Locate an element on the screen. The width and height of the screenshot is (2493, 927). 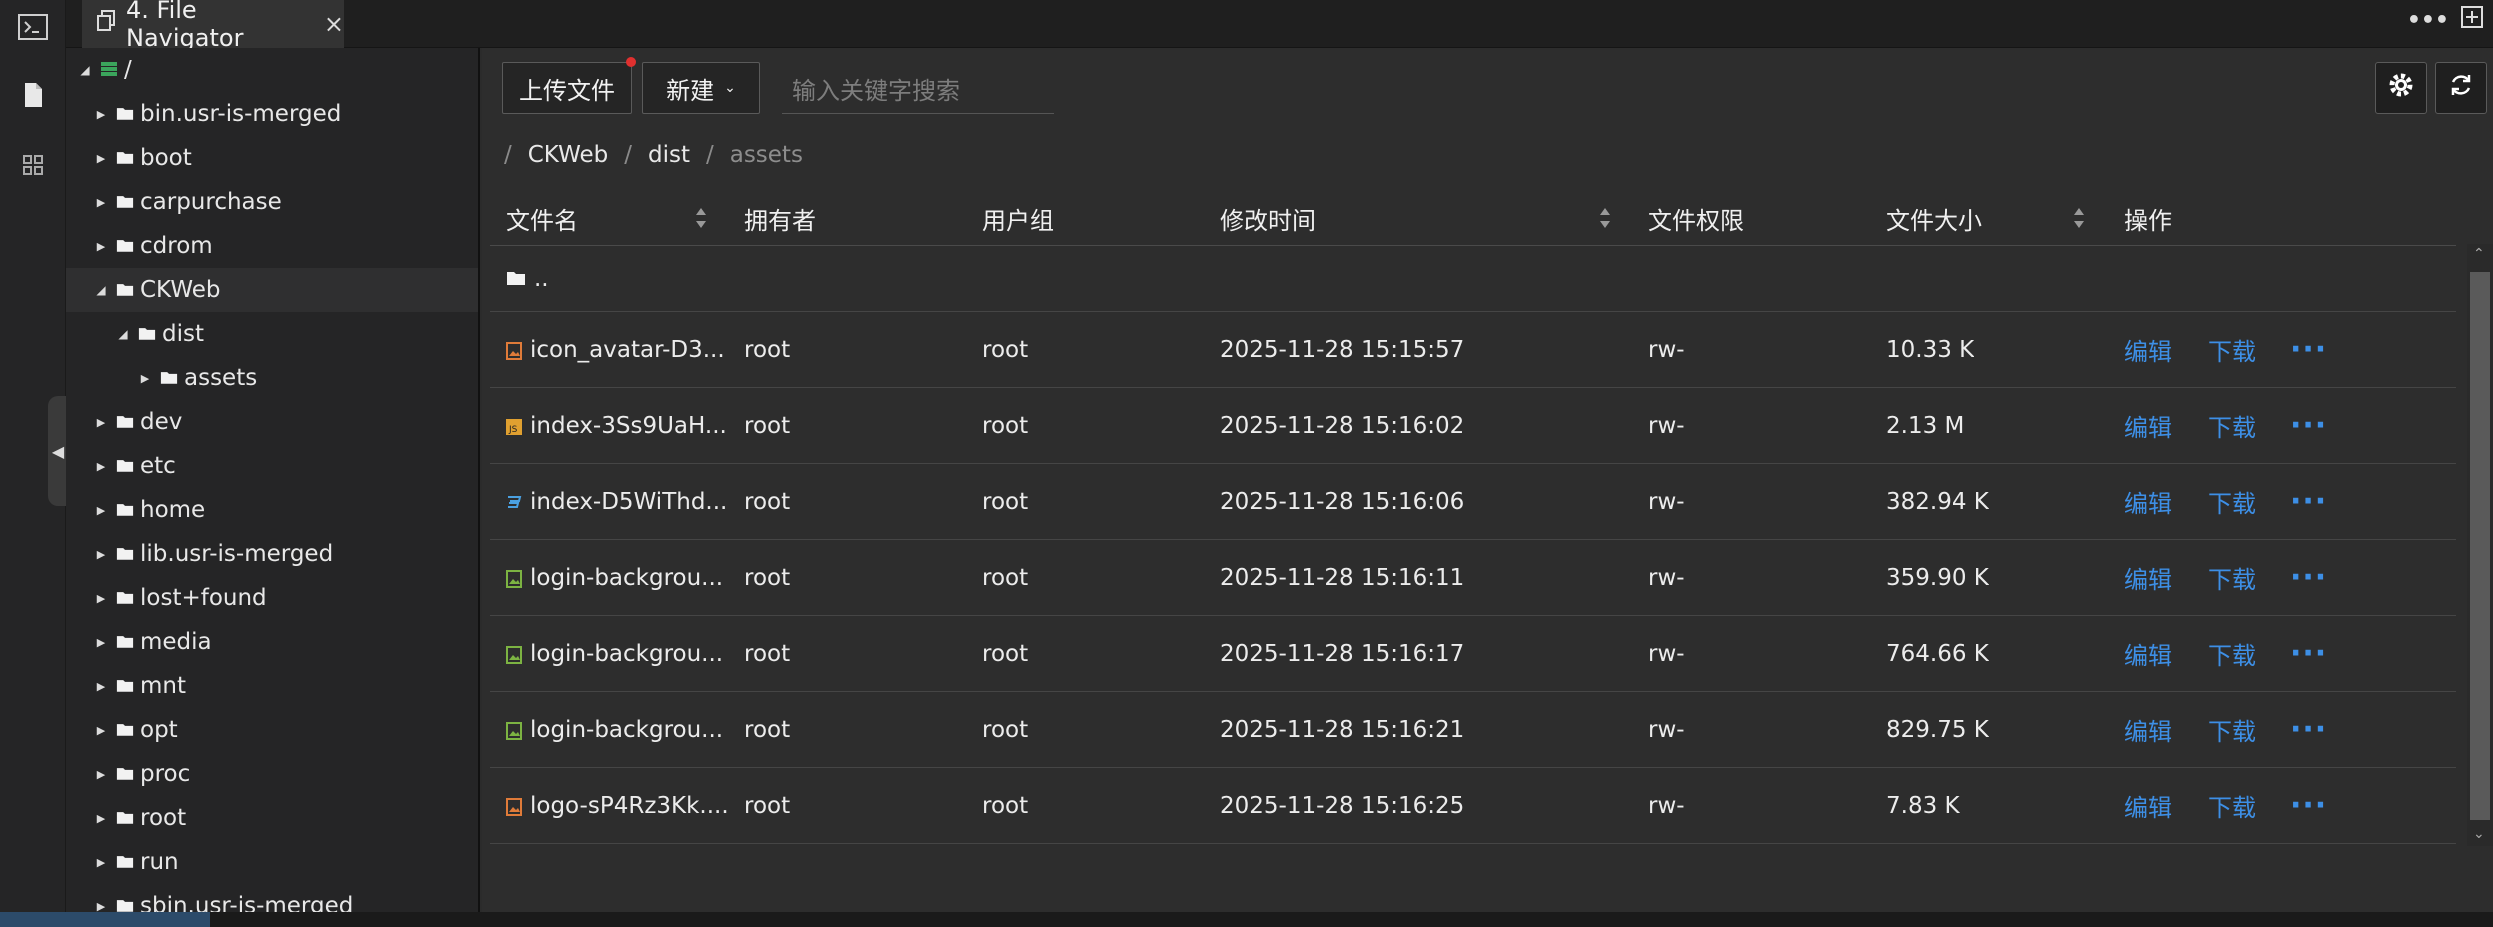
tree-item: ▶ assets is located at coordinates (272, 378).